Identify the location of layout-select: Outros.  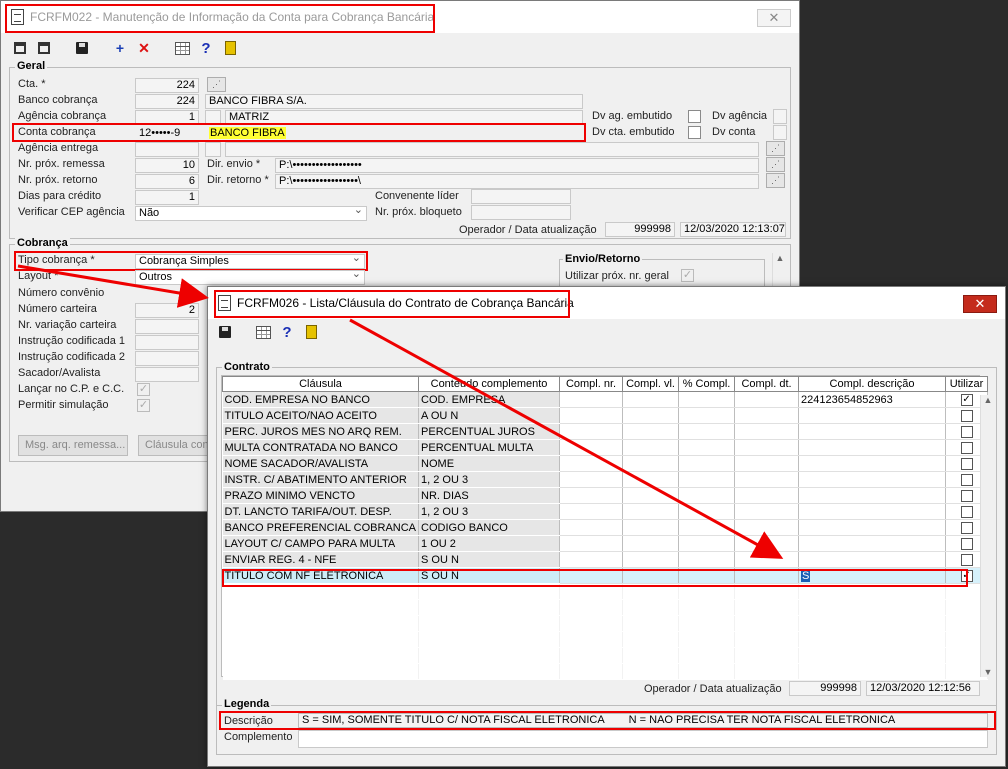
(250, 277).